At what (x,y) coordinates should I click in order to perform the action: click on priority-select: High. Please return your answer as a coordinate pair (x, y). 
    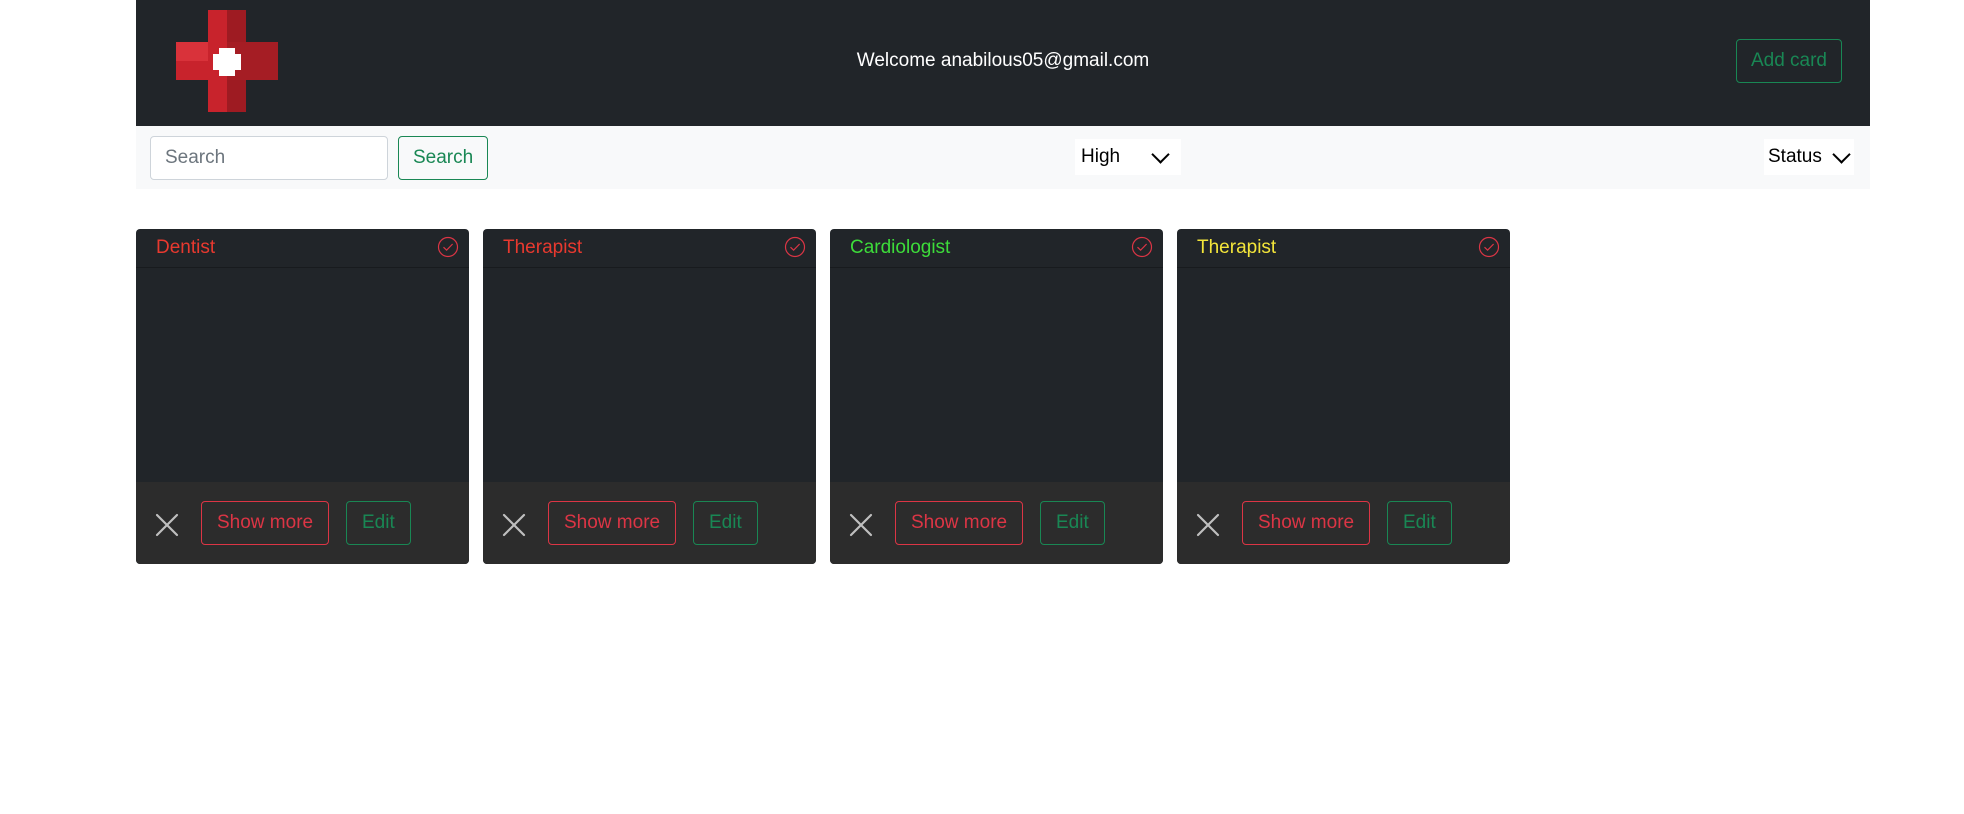
    Looking at the image, I should click on (1128, 157).